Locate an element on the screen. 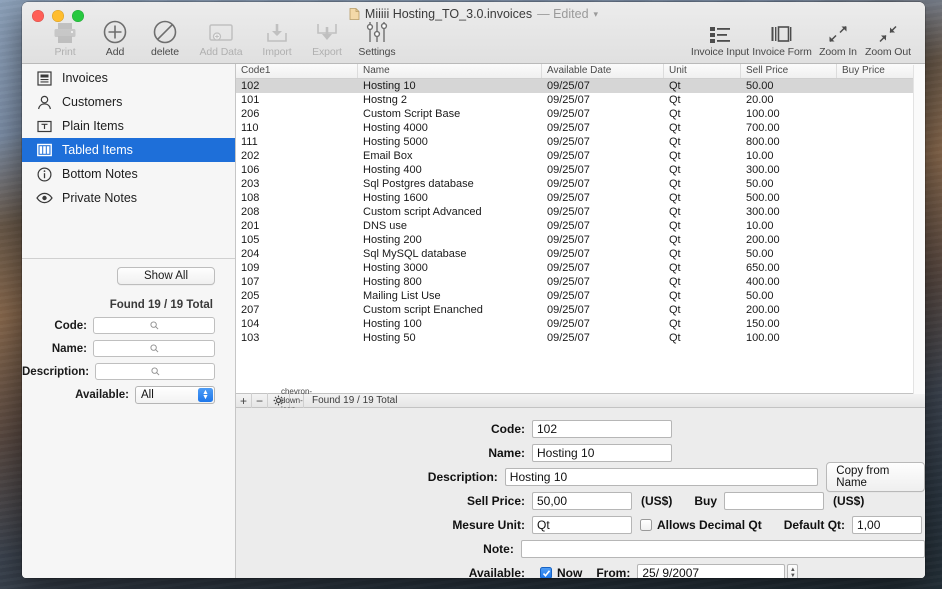 Image resolution: width=942 pixels, height=589 pixels. import-button: Import is located at coordinates (277, 38).